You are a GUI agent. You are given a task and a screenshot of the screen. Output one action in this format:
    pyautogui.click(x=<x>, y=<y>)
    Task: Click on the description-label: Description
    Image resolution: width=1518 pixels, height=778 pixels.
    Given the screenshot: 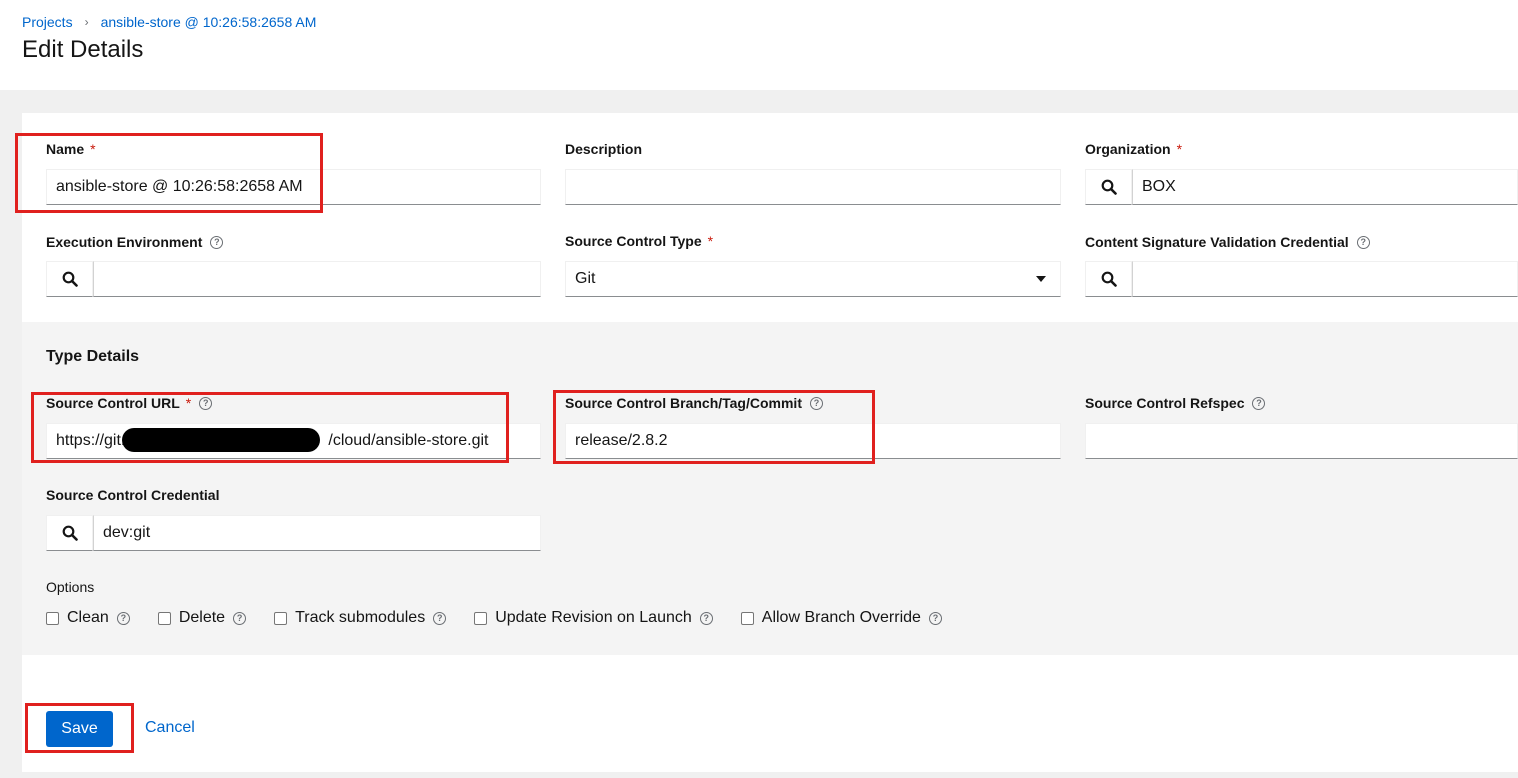 What is the action you would take?
    pyautogui.click(x=604, y=149)
    